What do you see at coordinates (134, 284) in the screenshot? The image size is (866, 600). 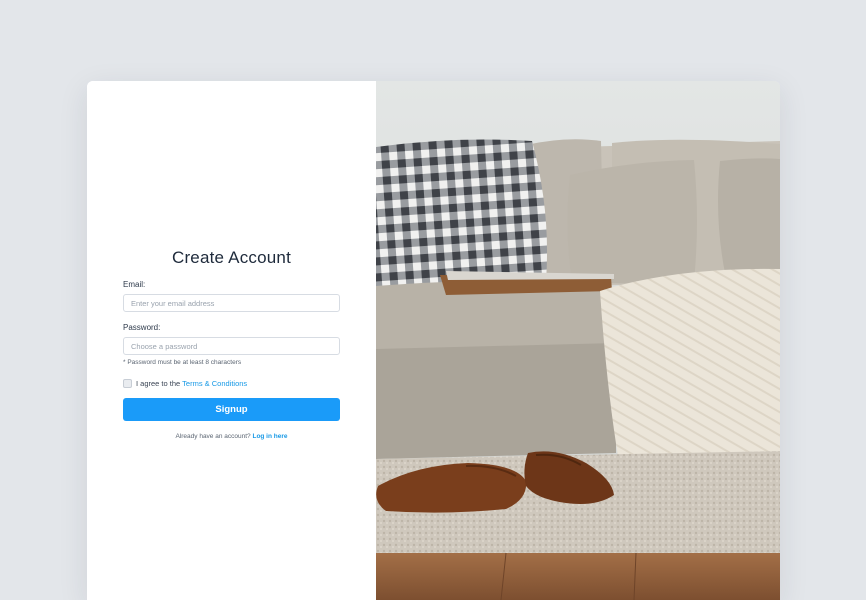 I see `email-label: Email:` at bounding box center [134, 284].